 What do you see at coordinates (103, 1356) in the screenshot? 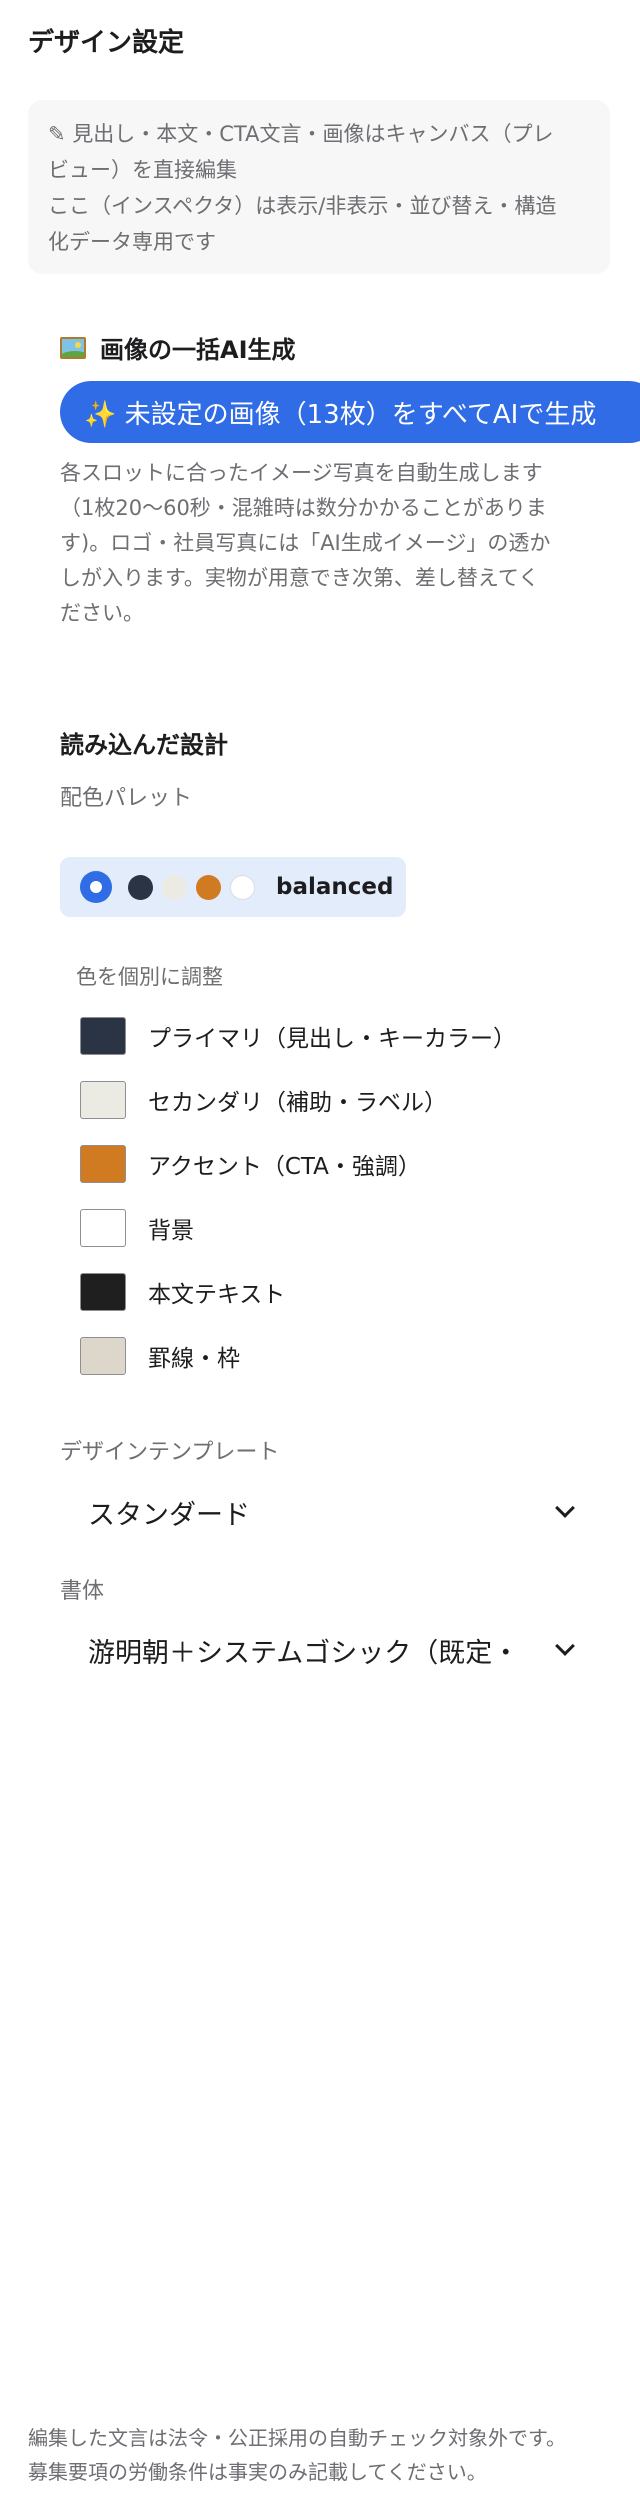
I see `color-swatch-border` at bounding box center [103, 1356].